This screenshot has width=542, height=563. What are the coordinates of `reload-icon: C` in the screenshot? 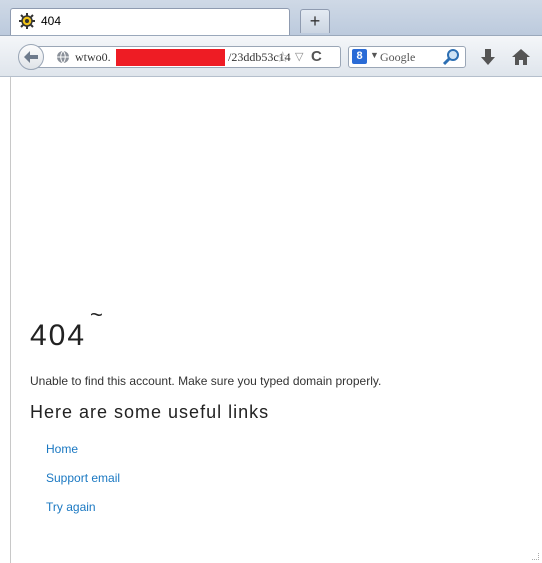 It's located at (316, 56).